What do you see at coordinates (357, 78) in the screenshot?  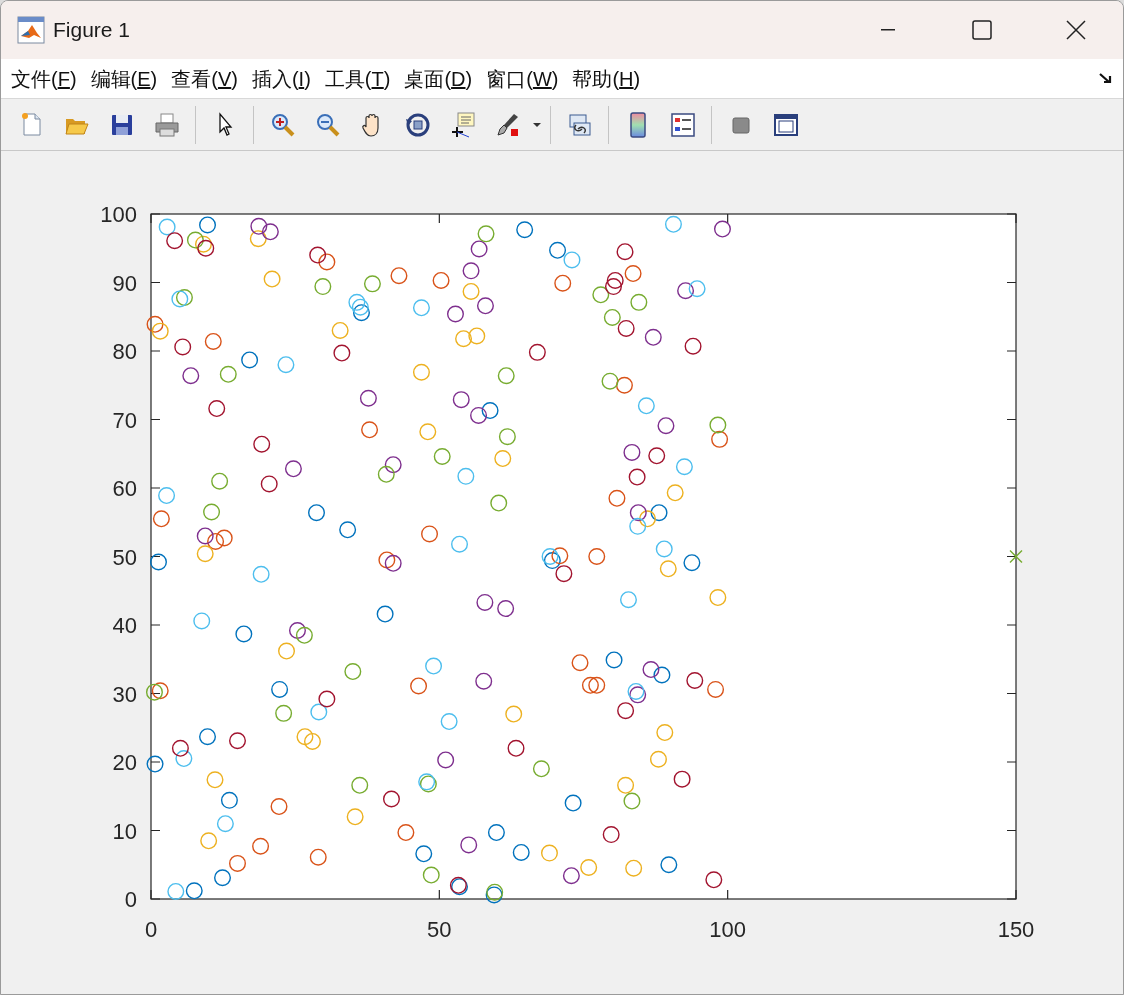 I see `menu-item: 工具(T)` at bounding box center [357, 78].